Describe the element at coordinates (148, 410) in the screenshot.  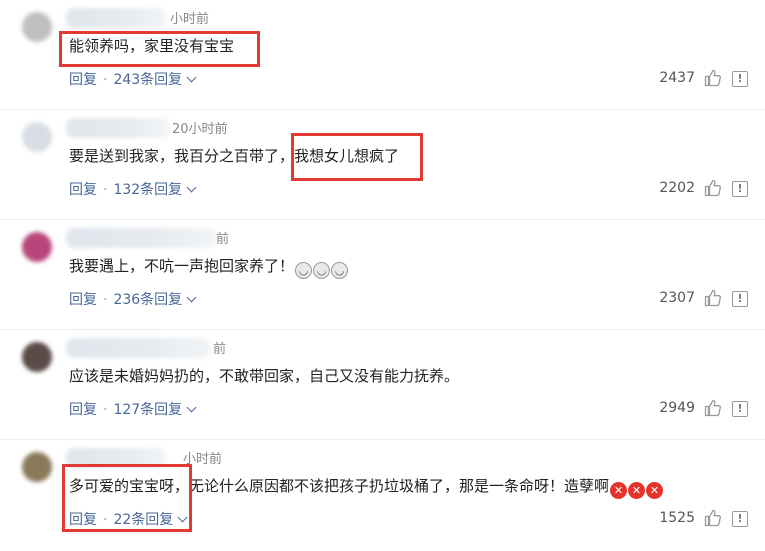
I see `reply-count: 127条回复` at that location.